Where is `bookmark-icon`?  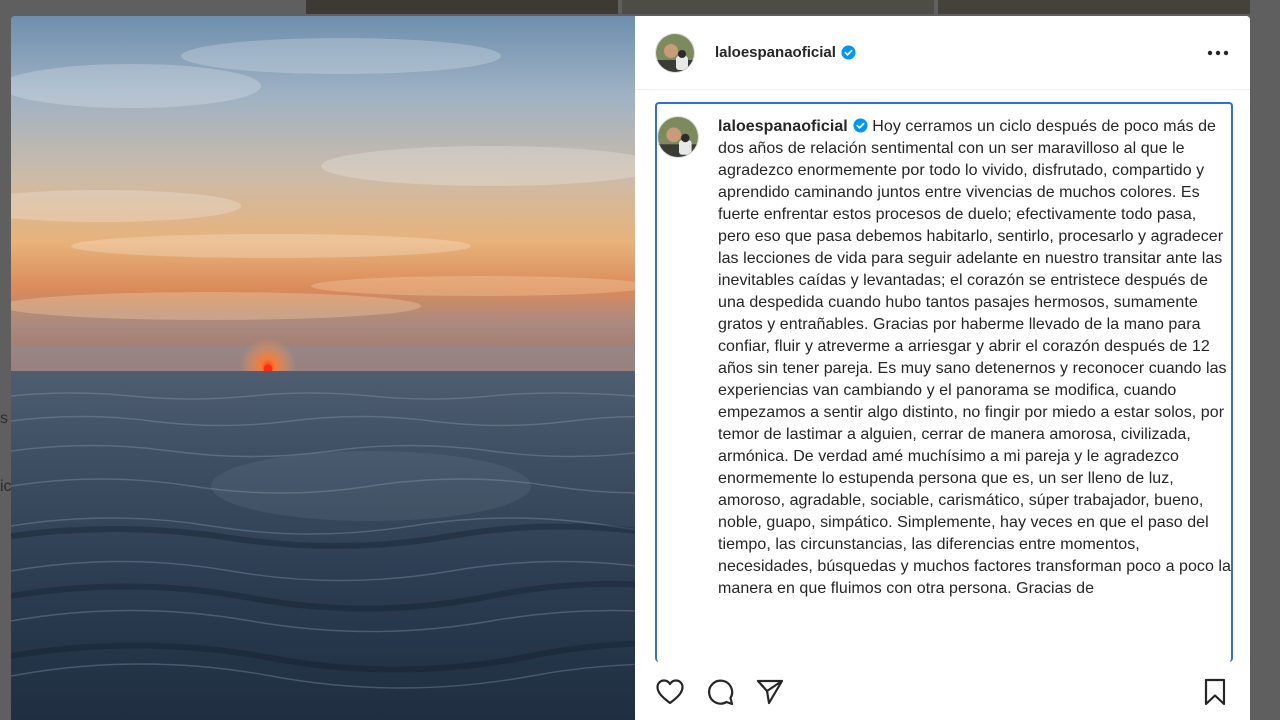 bookmark-icon is located at coordinates (1215, 692).